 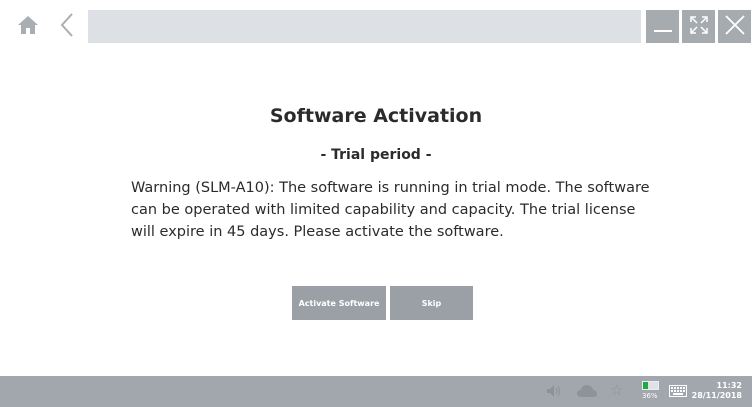 I want to click on close-button, so click(x=734, y=26).